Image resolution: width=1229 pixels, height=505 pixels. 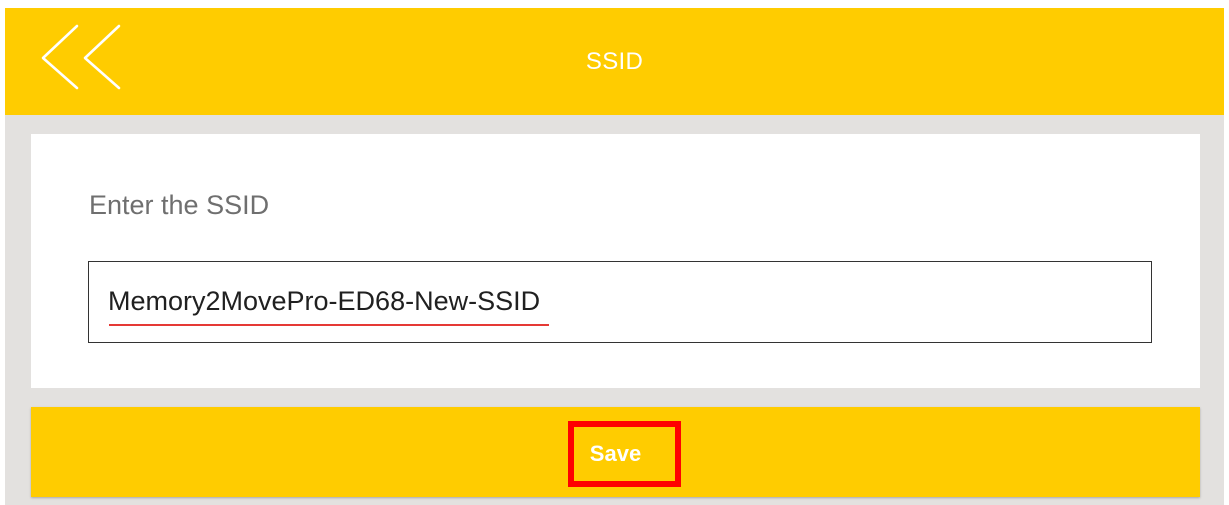 What do you see at coordinates (620, 302) in the screenshot?
I see `ssid-input: Memory2MovePro-ED68-New-SSID` at bounding box center [620, 302].